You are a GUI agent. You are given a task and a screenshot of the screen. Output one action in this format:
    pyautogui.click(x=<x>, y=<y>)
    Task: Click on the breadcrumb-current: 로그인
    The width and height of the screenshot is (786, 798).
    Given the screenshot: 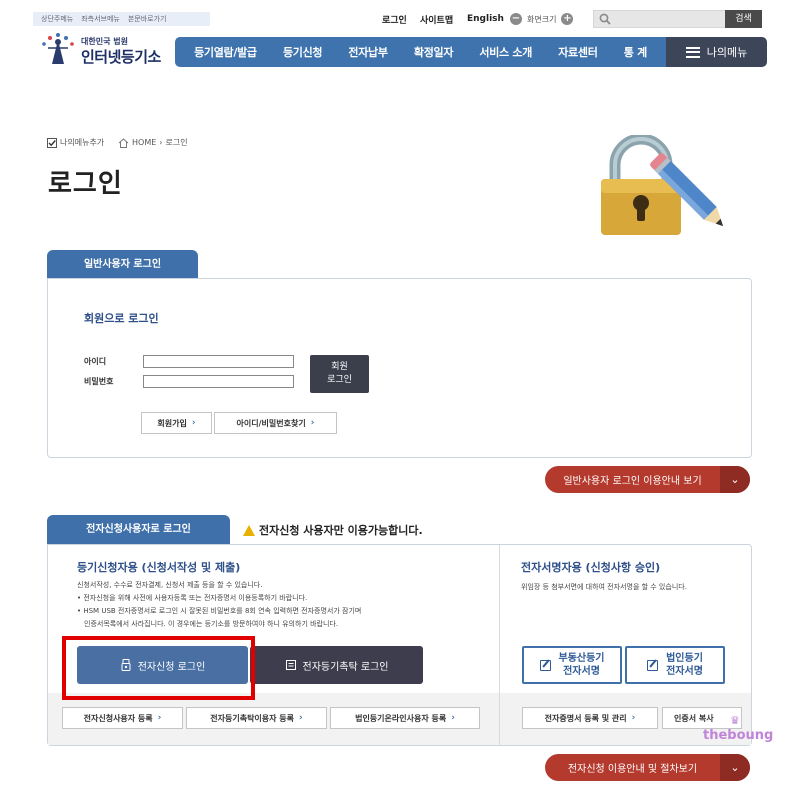 What is the action you would take?
    pyautogui.click(x=176, y=142)
    